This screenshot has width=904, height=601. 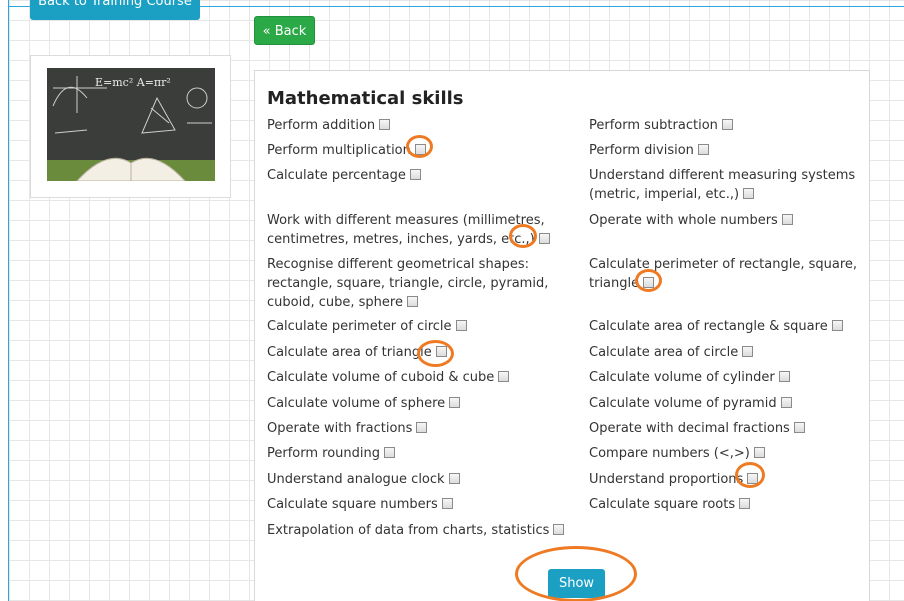 I want to click on skill-item: Operate with decimal fractions, so click(x=724, y=428).